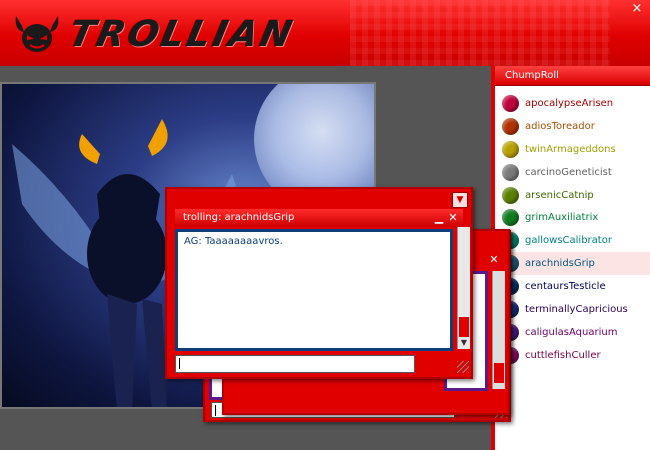  I want to click on chumproll-item: carcinoGeneticist, so click(572, 172).